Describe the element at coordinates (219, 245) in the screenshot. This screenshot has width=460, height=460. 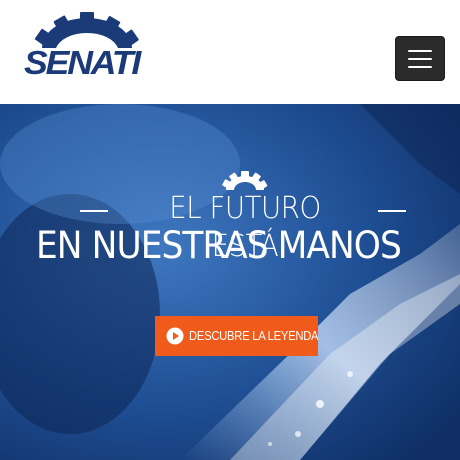
I see `tagline-bottom: EN NUESTRAS MANOS` at that location.